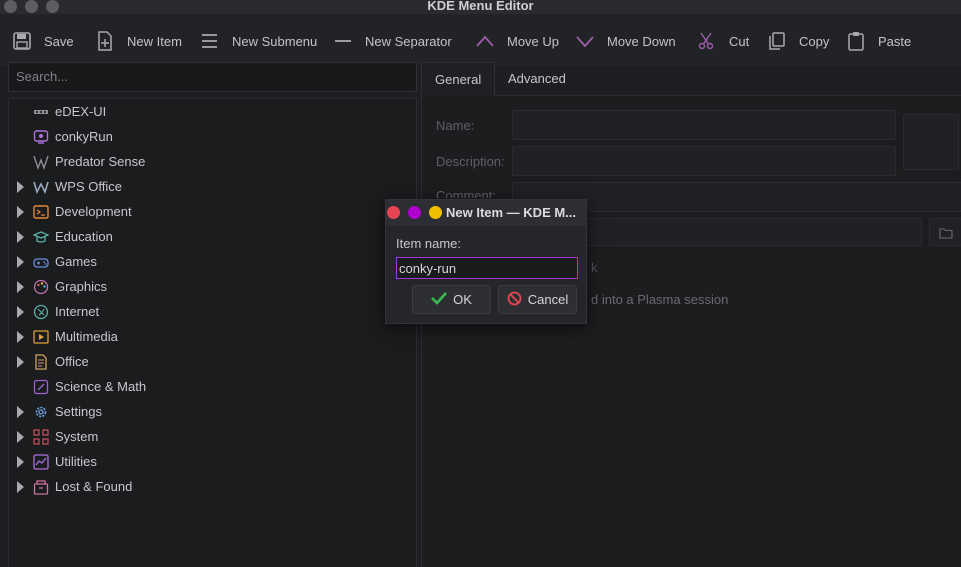 This screenshot has height=567, width=961. Describe the element at coordinates (435, 212) in the screenshot. I see `dialog-maximize-button` at that location.